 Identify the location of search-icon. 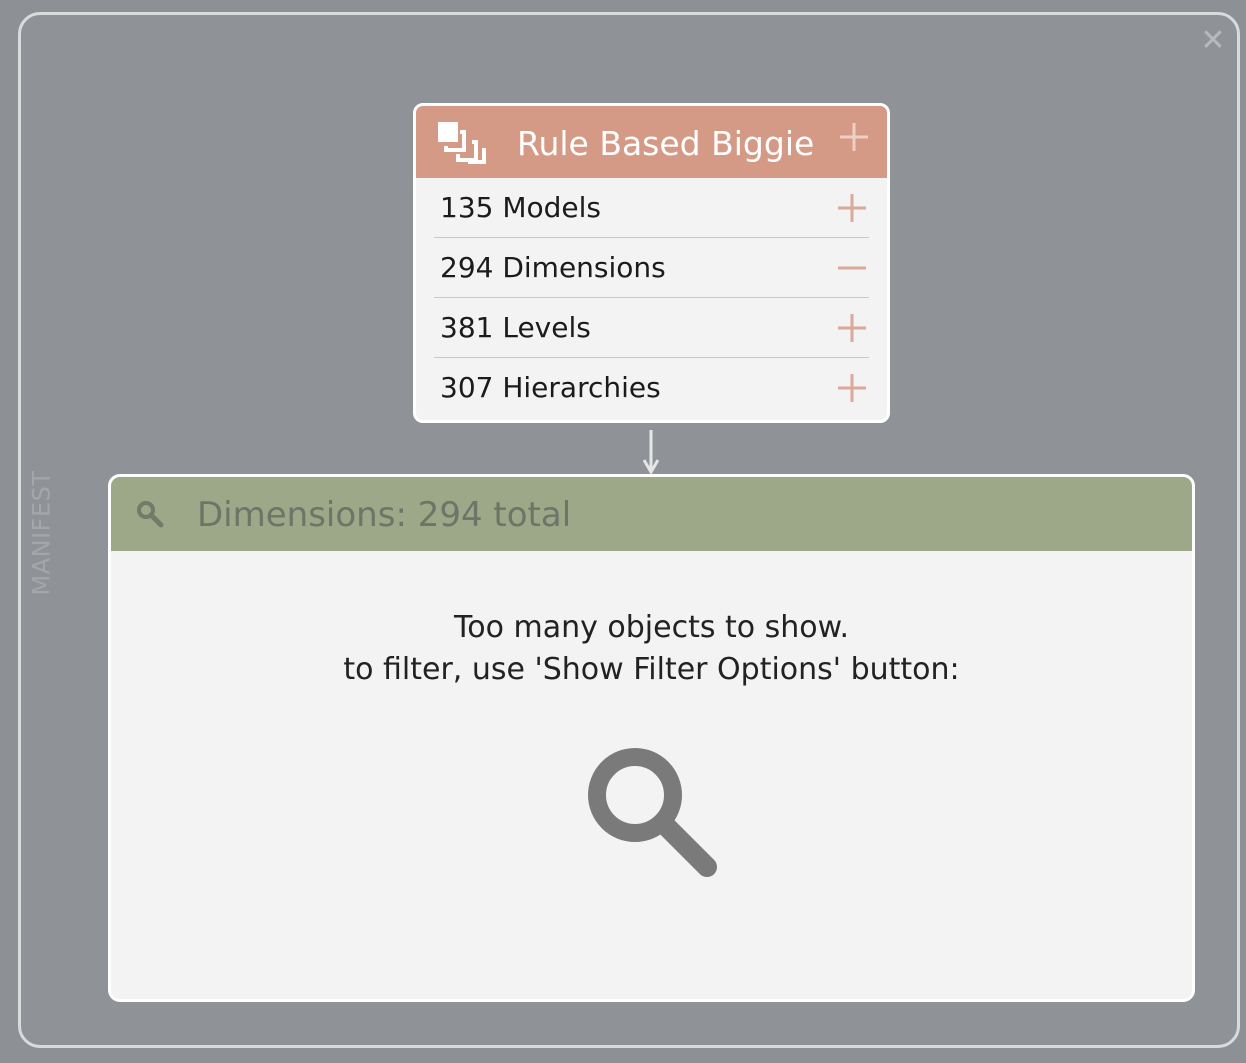
(150, 514).